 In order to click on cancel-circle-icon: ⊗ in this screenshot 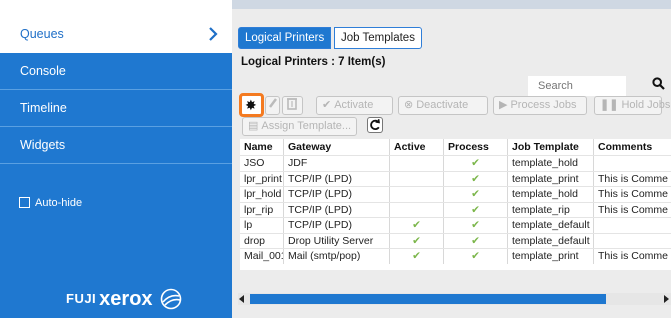, I will do `click(409, 105)`.